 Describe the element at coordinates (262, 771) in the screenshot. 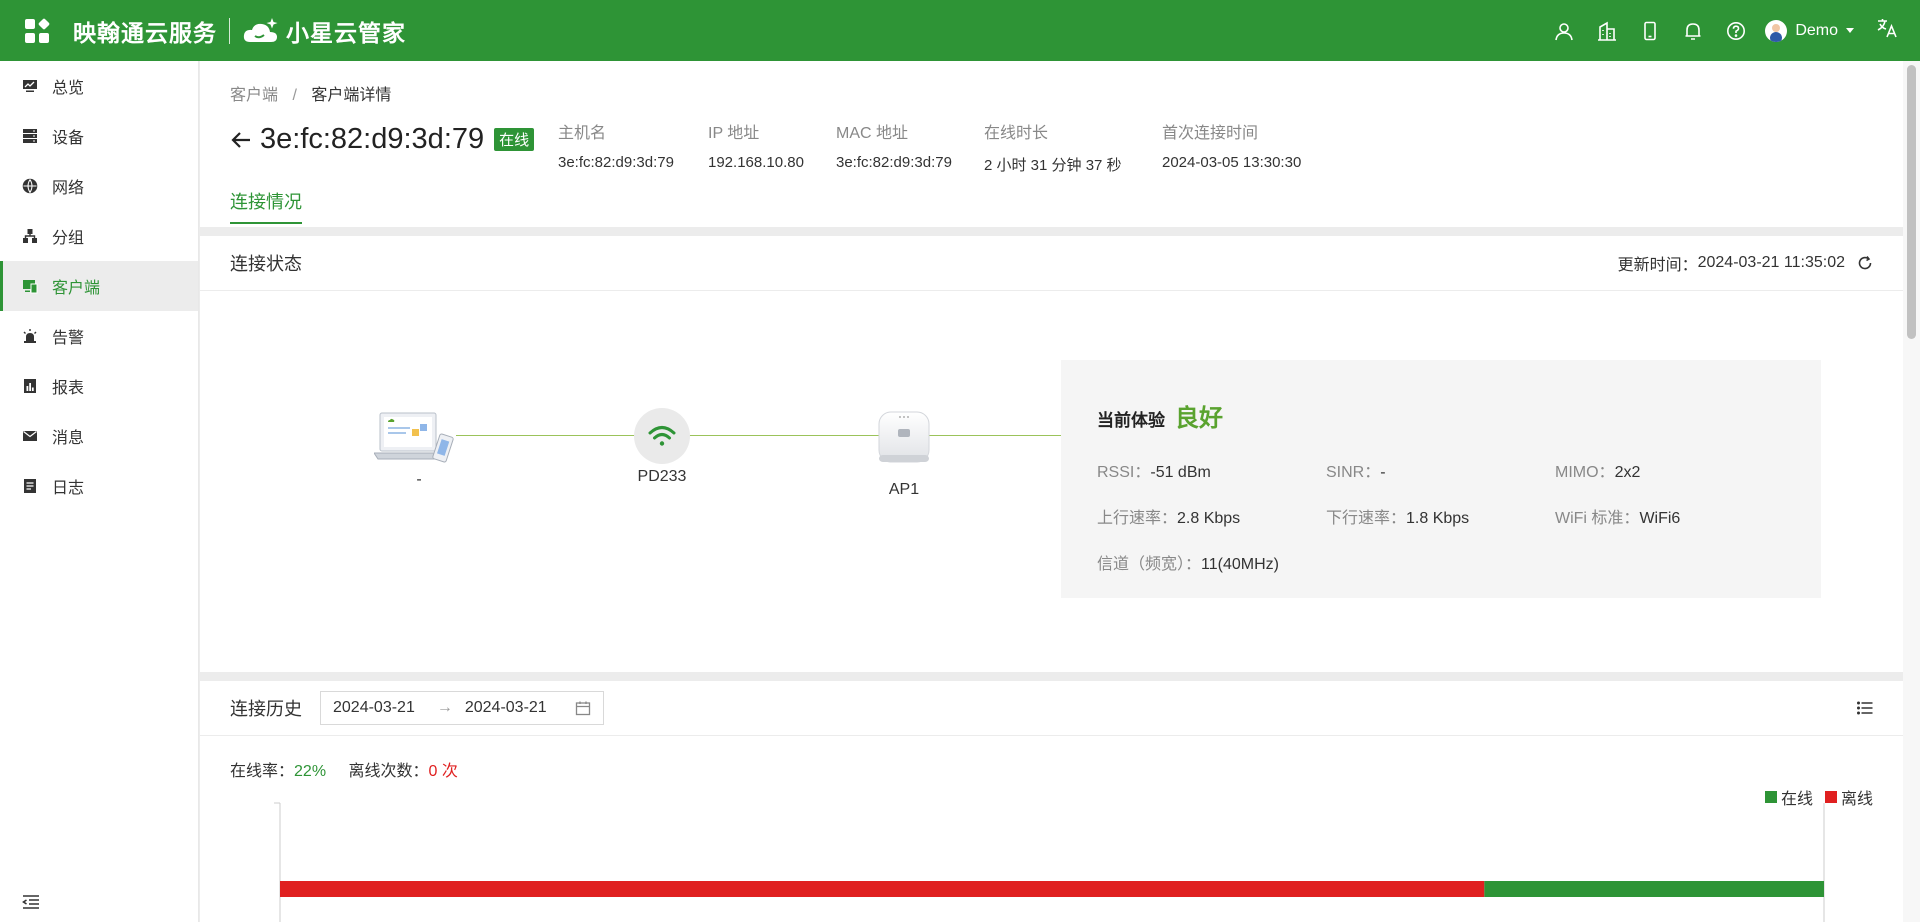

I see `online-rate-label: 在线率：` at that location.